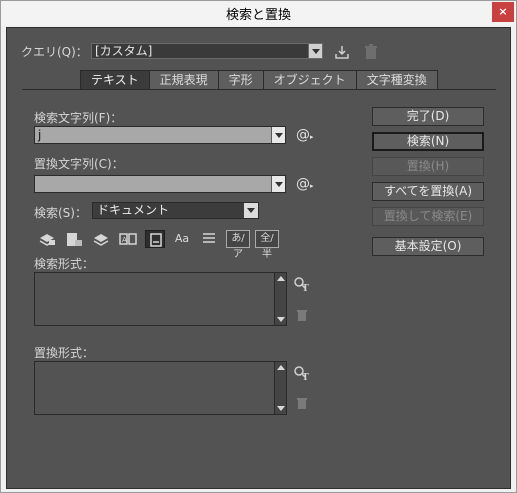  What do you see at coordinates (207, 51) in the screenshot?
I see `query-select: [カスタム]` at bounding box center [207, 51].